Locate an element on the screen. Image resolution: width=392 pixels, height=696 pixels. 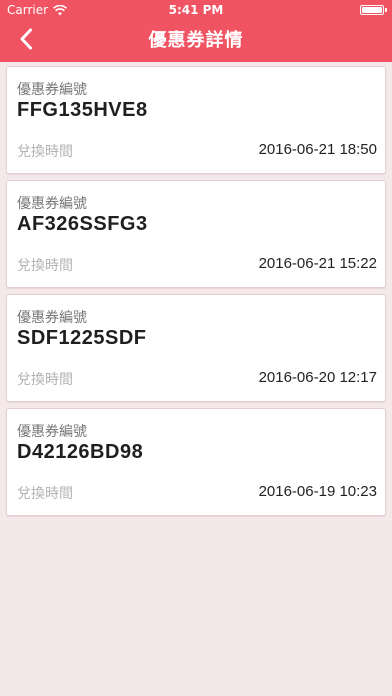
redeem-time: 2016-06-19 10:23 is located at coordinates (317, 491).